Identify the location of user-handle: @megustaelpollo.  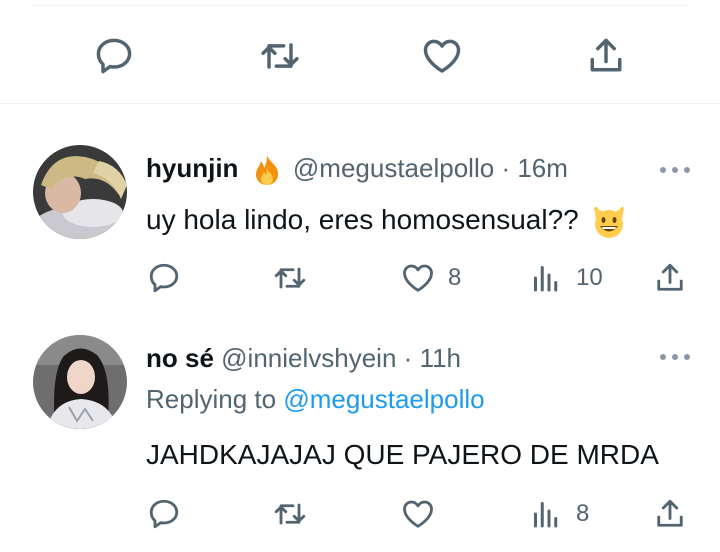
(393, 168).